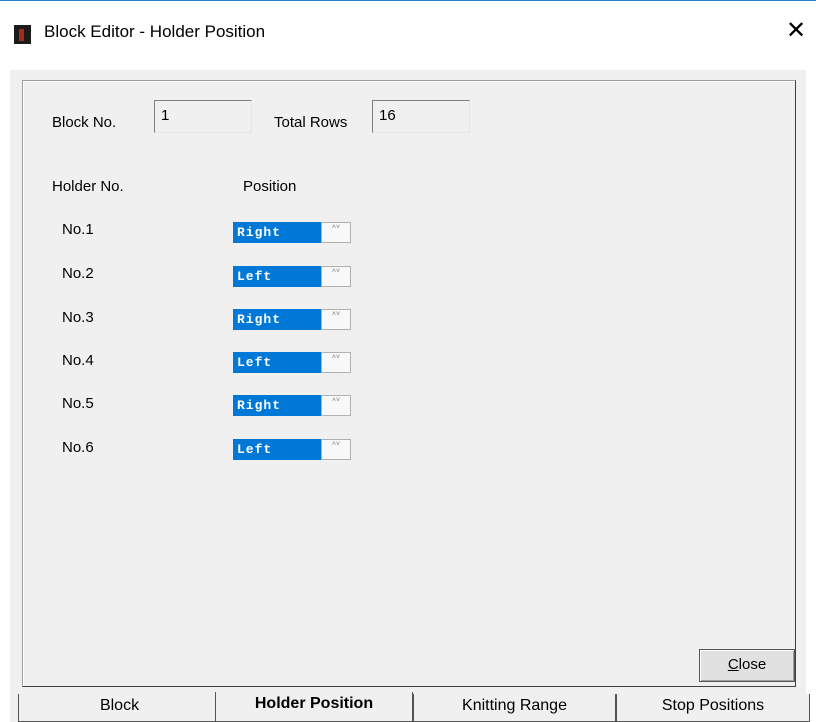 The height and width of the screenshot is (722, 816). What do you see at coordinates (88, 186) in the screenshot?
I see `holder-no-header: Holder No.` at bounding box center [88, 186].